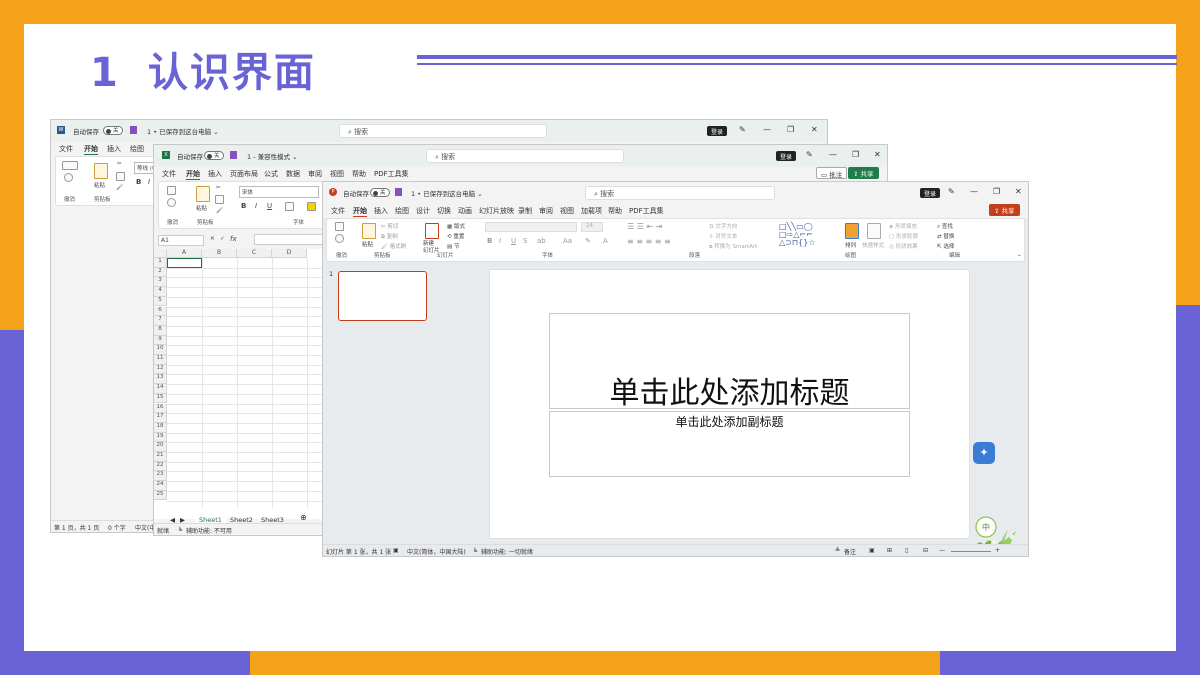 The height and width of the screenshot is (675, 1200). I want to click on add-sheet-icon: ⊕, so click(303, 517).